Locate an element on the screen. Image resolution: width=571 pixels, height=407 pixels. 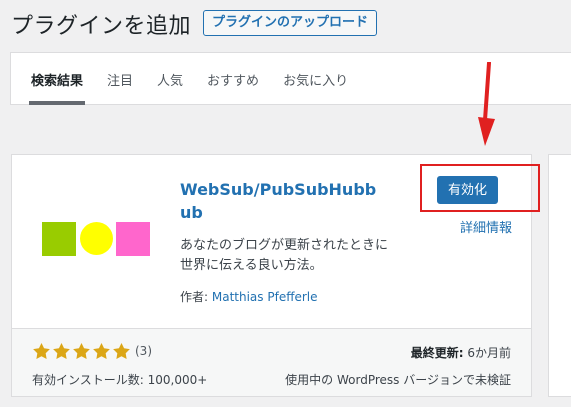
last-updated-label: 最終更新: is located at coordinates (437, 353).